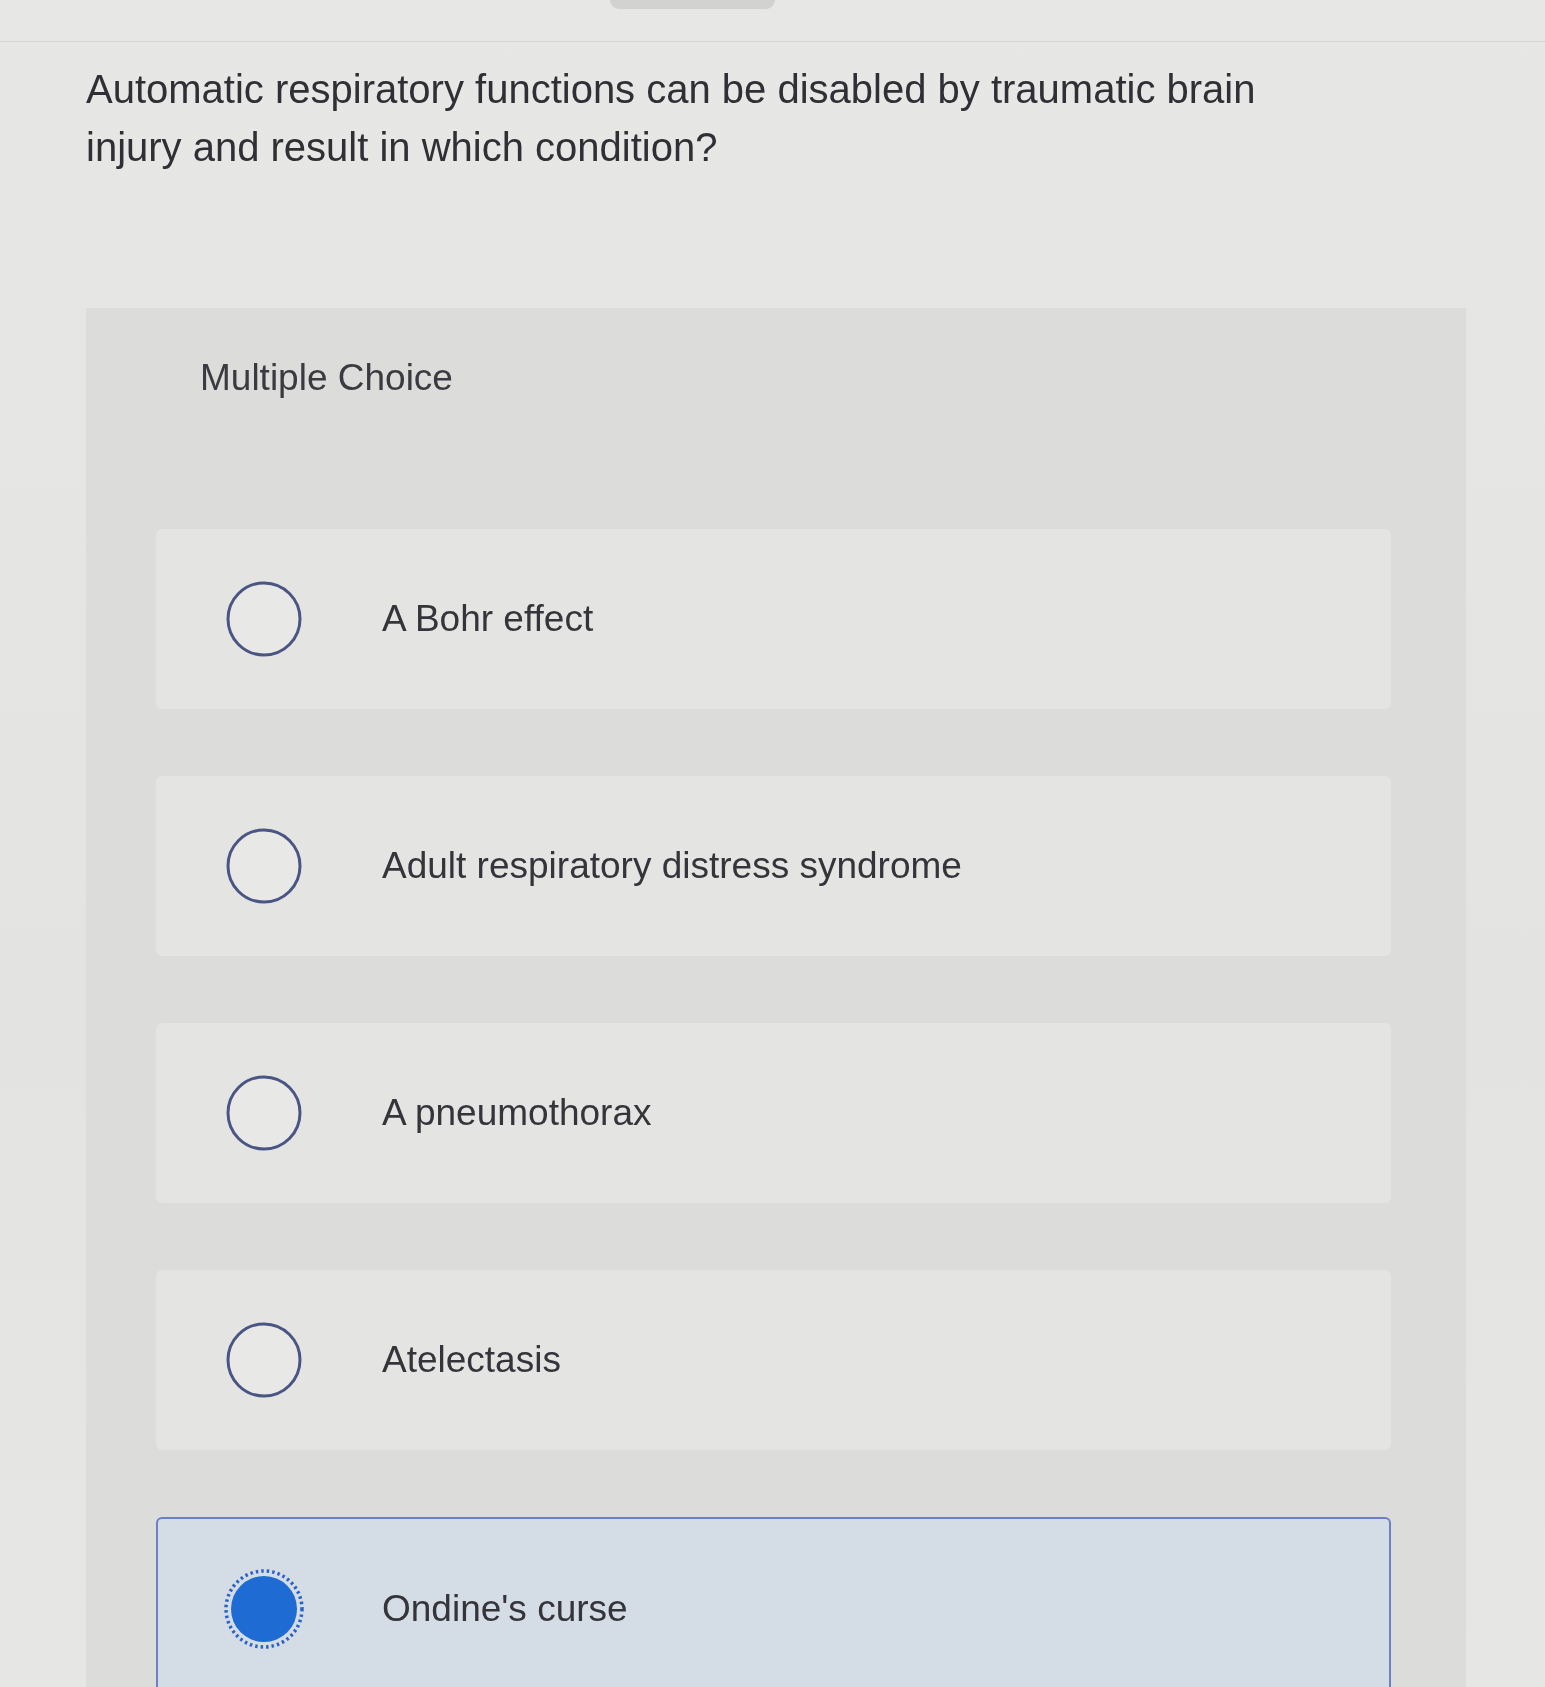 The height and width of the screenshot is (1687, 1545). What do you see at coordinates (671, 118) in the screenshot?
I see `question-text: Automatic respiratory functions can be disabled by traumatic brain injury and result in which condition?` at bounding box center [671, 118].